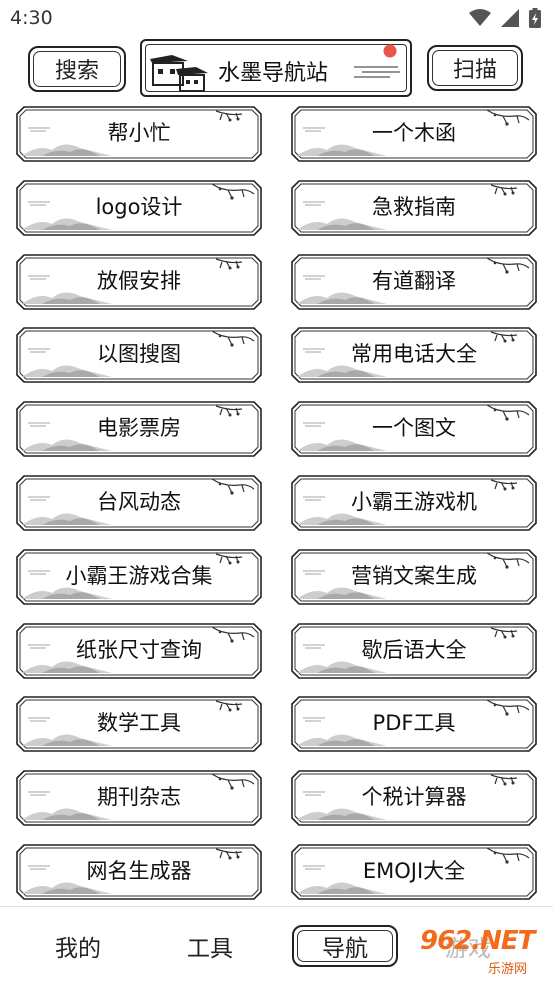  I want to click on nav-card: 电影票房, so click(139, 429).